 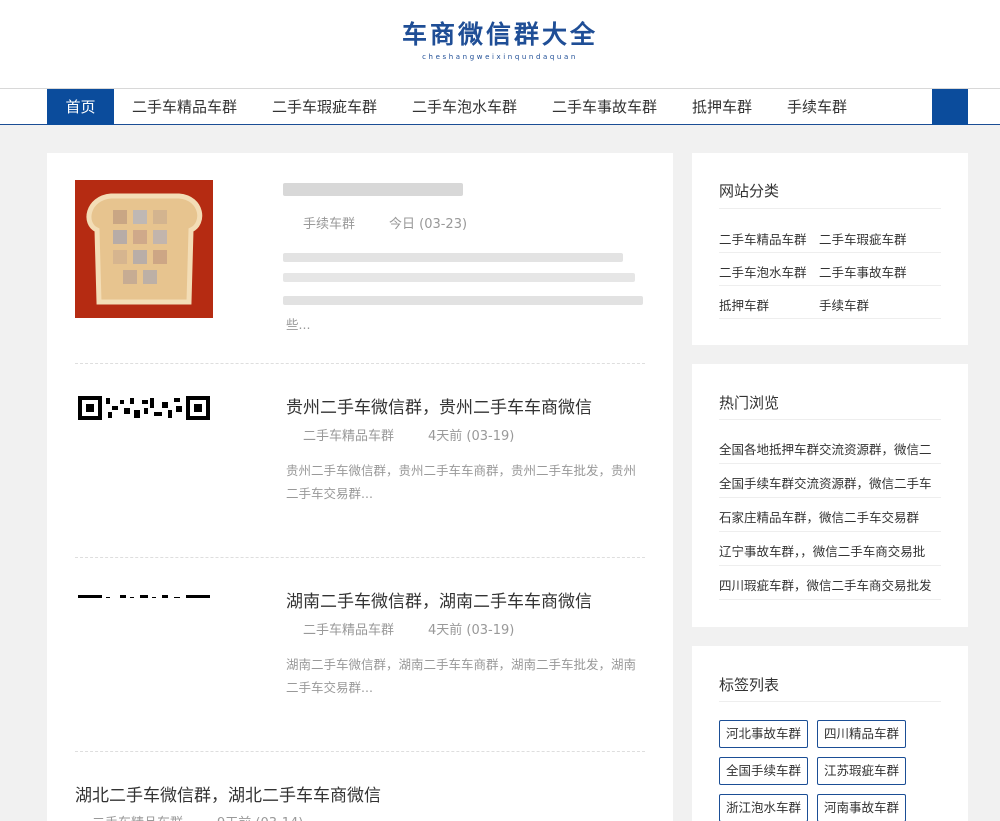 I want to click on tag-link: 浙江泡水车群, so click(x=763, y=807).